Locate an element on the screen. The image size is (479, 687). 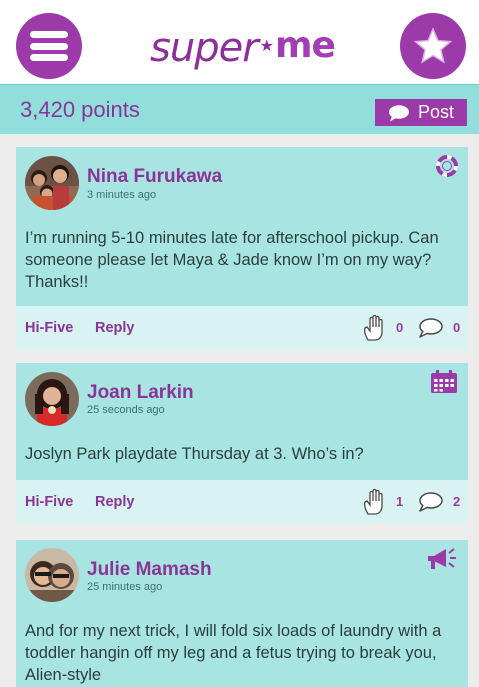
reply-count: 0 is located at coordinates (457, 327).